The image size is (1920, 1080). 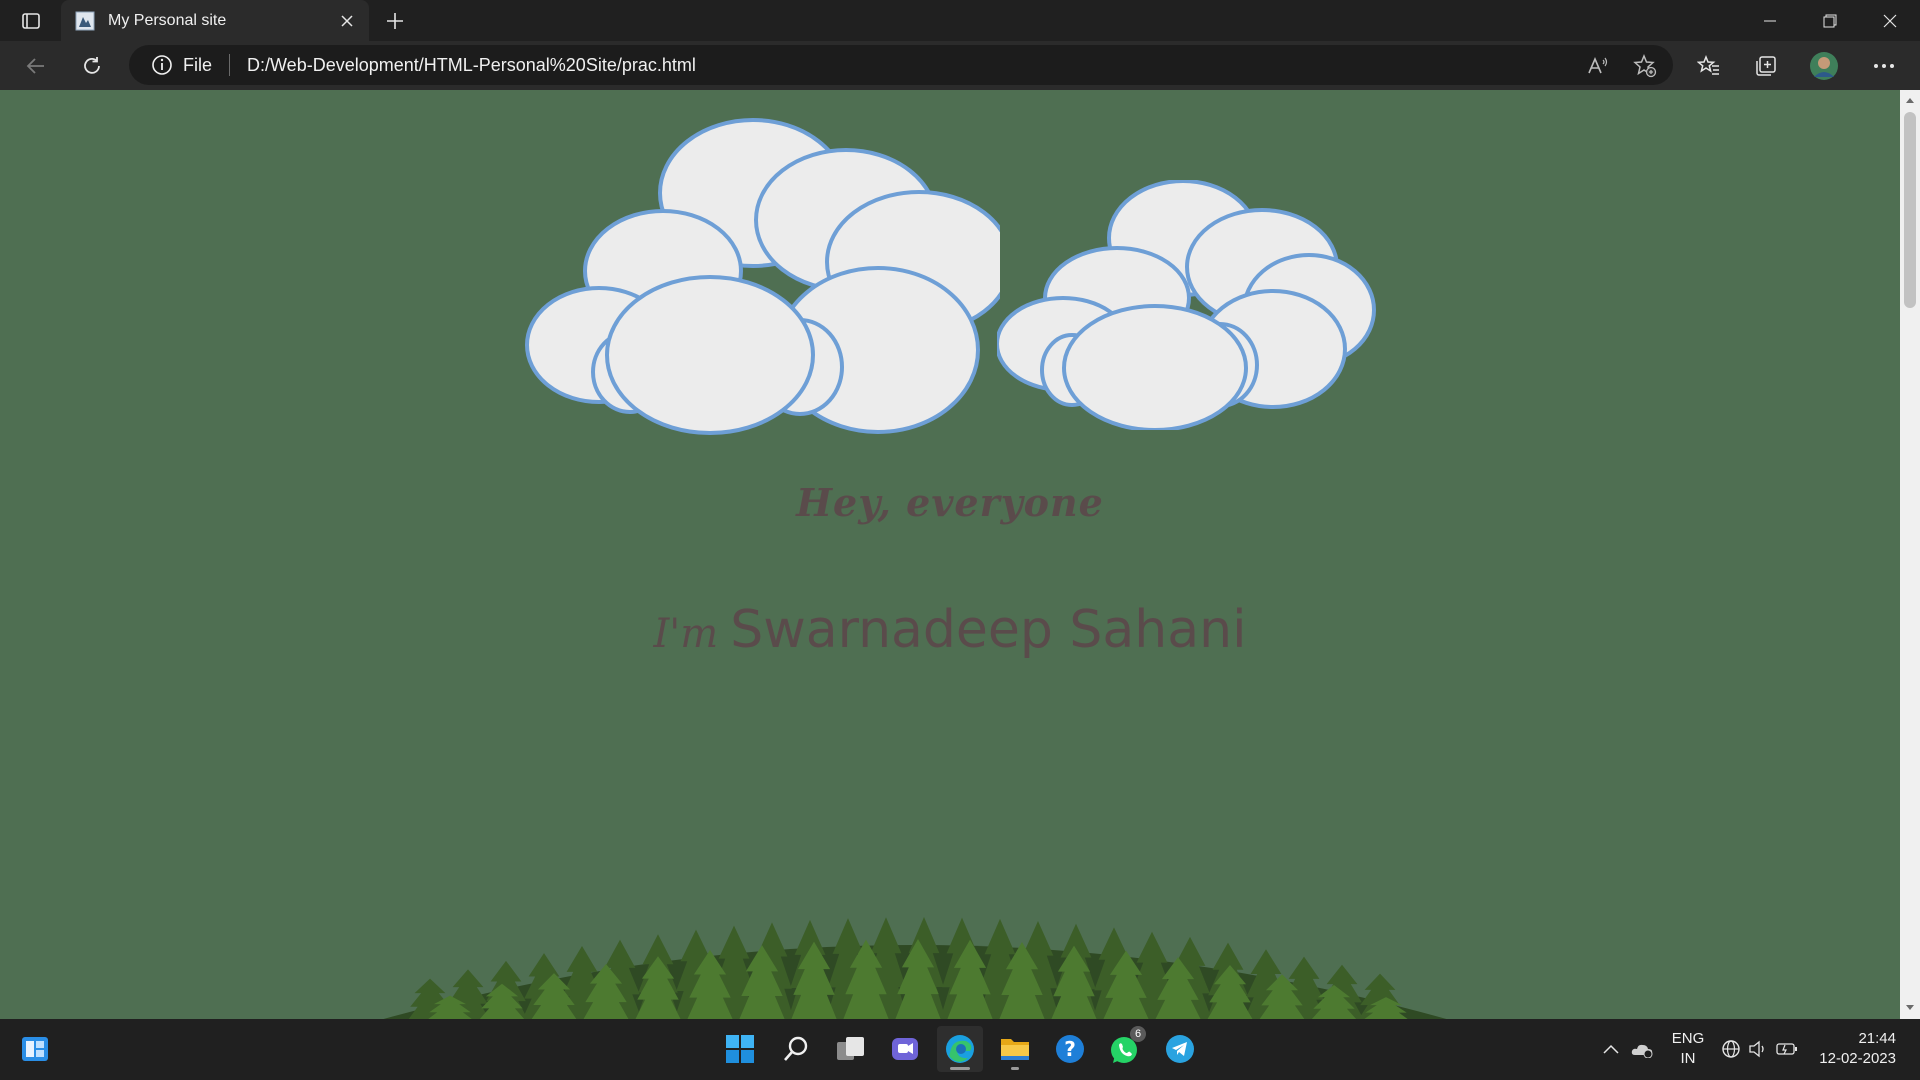 I want to click on windows-start-icon, so click(x=740, y=1049).